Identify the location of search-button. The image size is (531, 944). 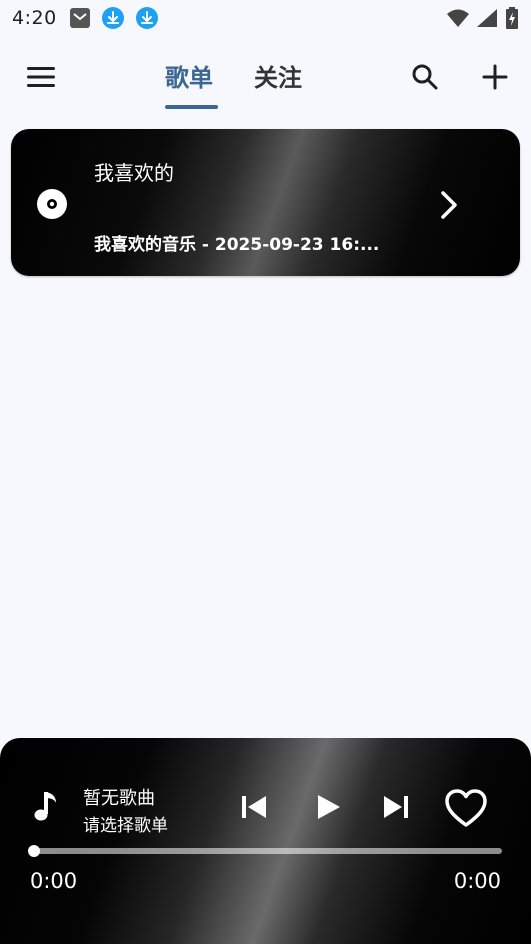
(425, 77).